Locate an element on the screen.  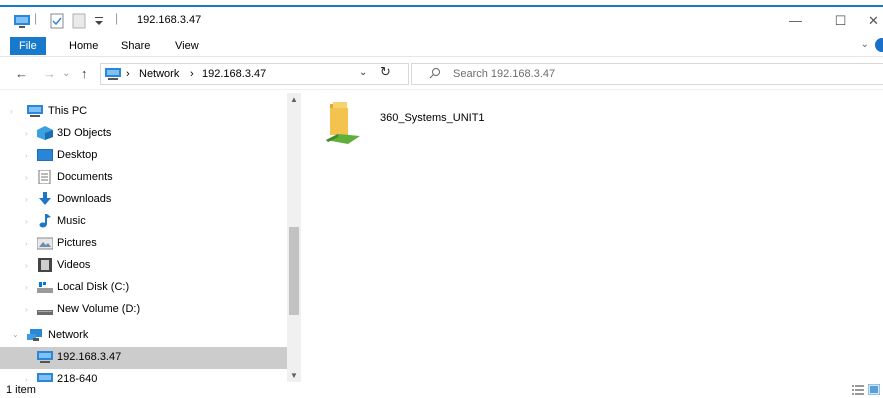
nav-item-3d-objects: › 3D Objects is located at coordinates (143, 134).